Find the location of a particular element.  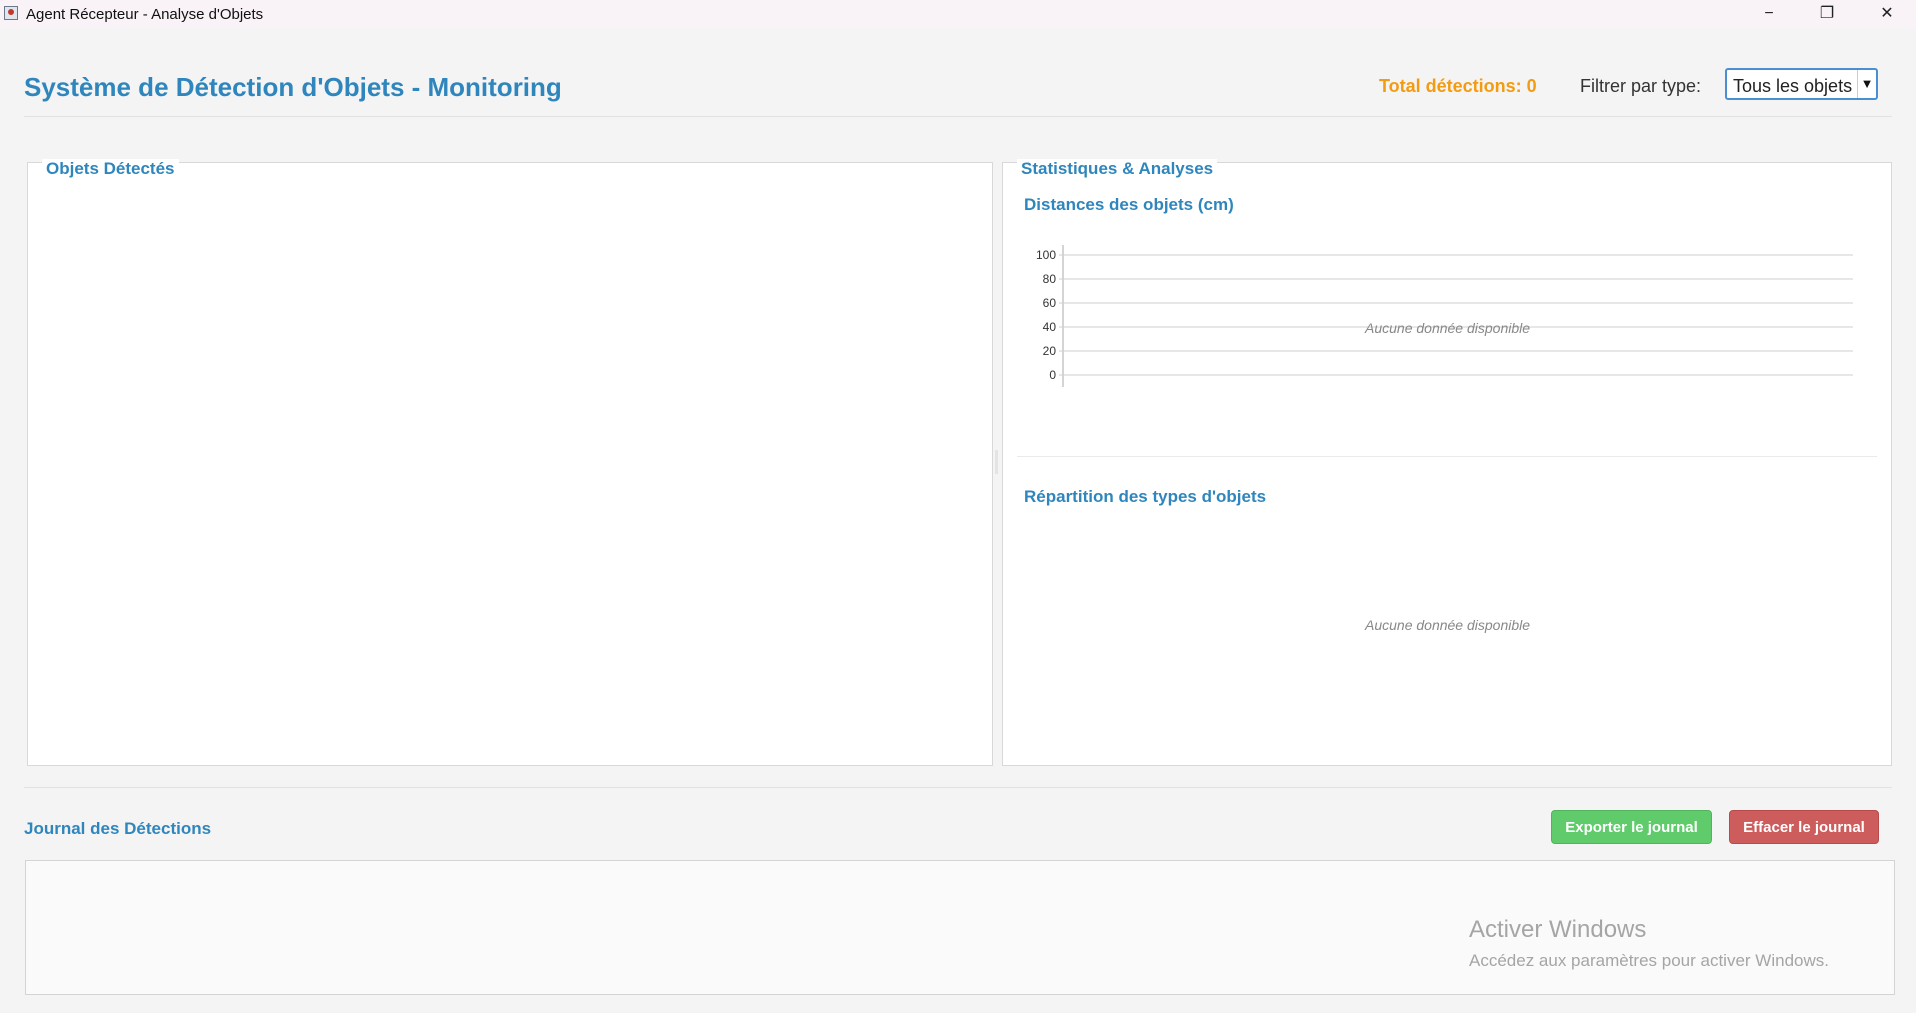

y-tick-label: 0 is located at coordinates (1052, 375).